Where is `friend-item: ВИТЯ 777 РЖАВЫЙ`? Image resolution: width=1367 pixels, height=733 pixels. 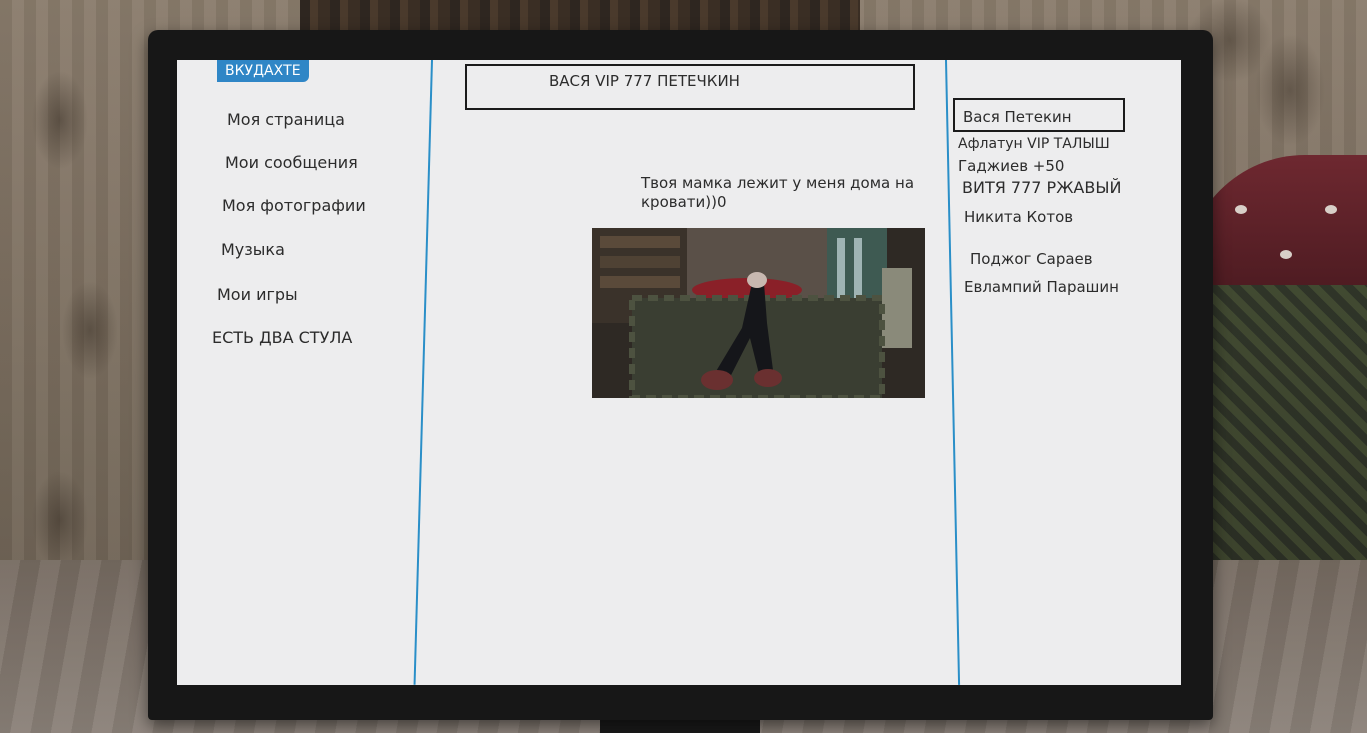 friend-item: ВИТЯ 777 РЖАВЫЙ is located at coordinates (1041, 187).